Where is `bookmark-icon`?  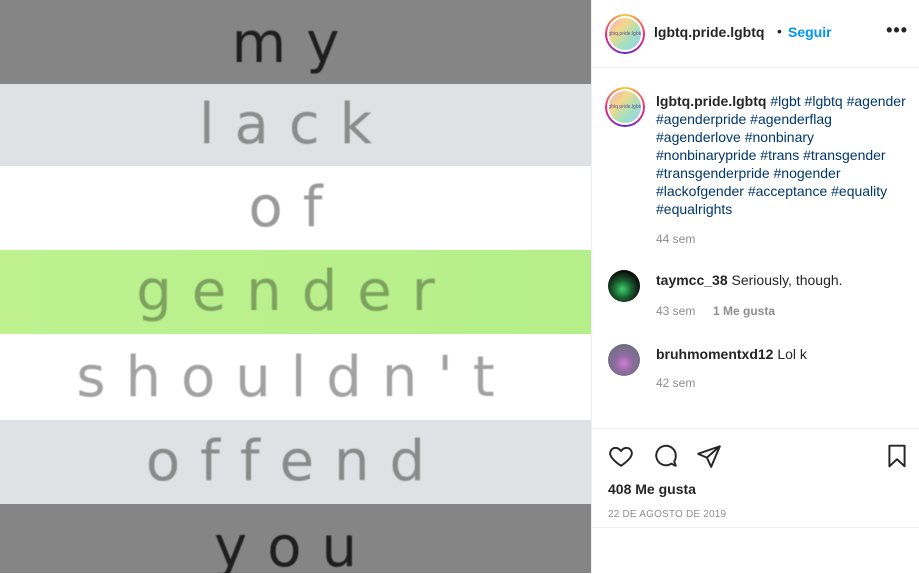
bookmark-icon is located at coordinates (897, 456).